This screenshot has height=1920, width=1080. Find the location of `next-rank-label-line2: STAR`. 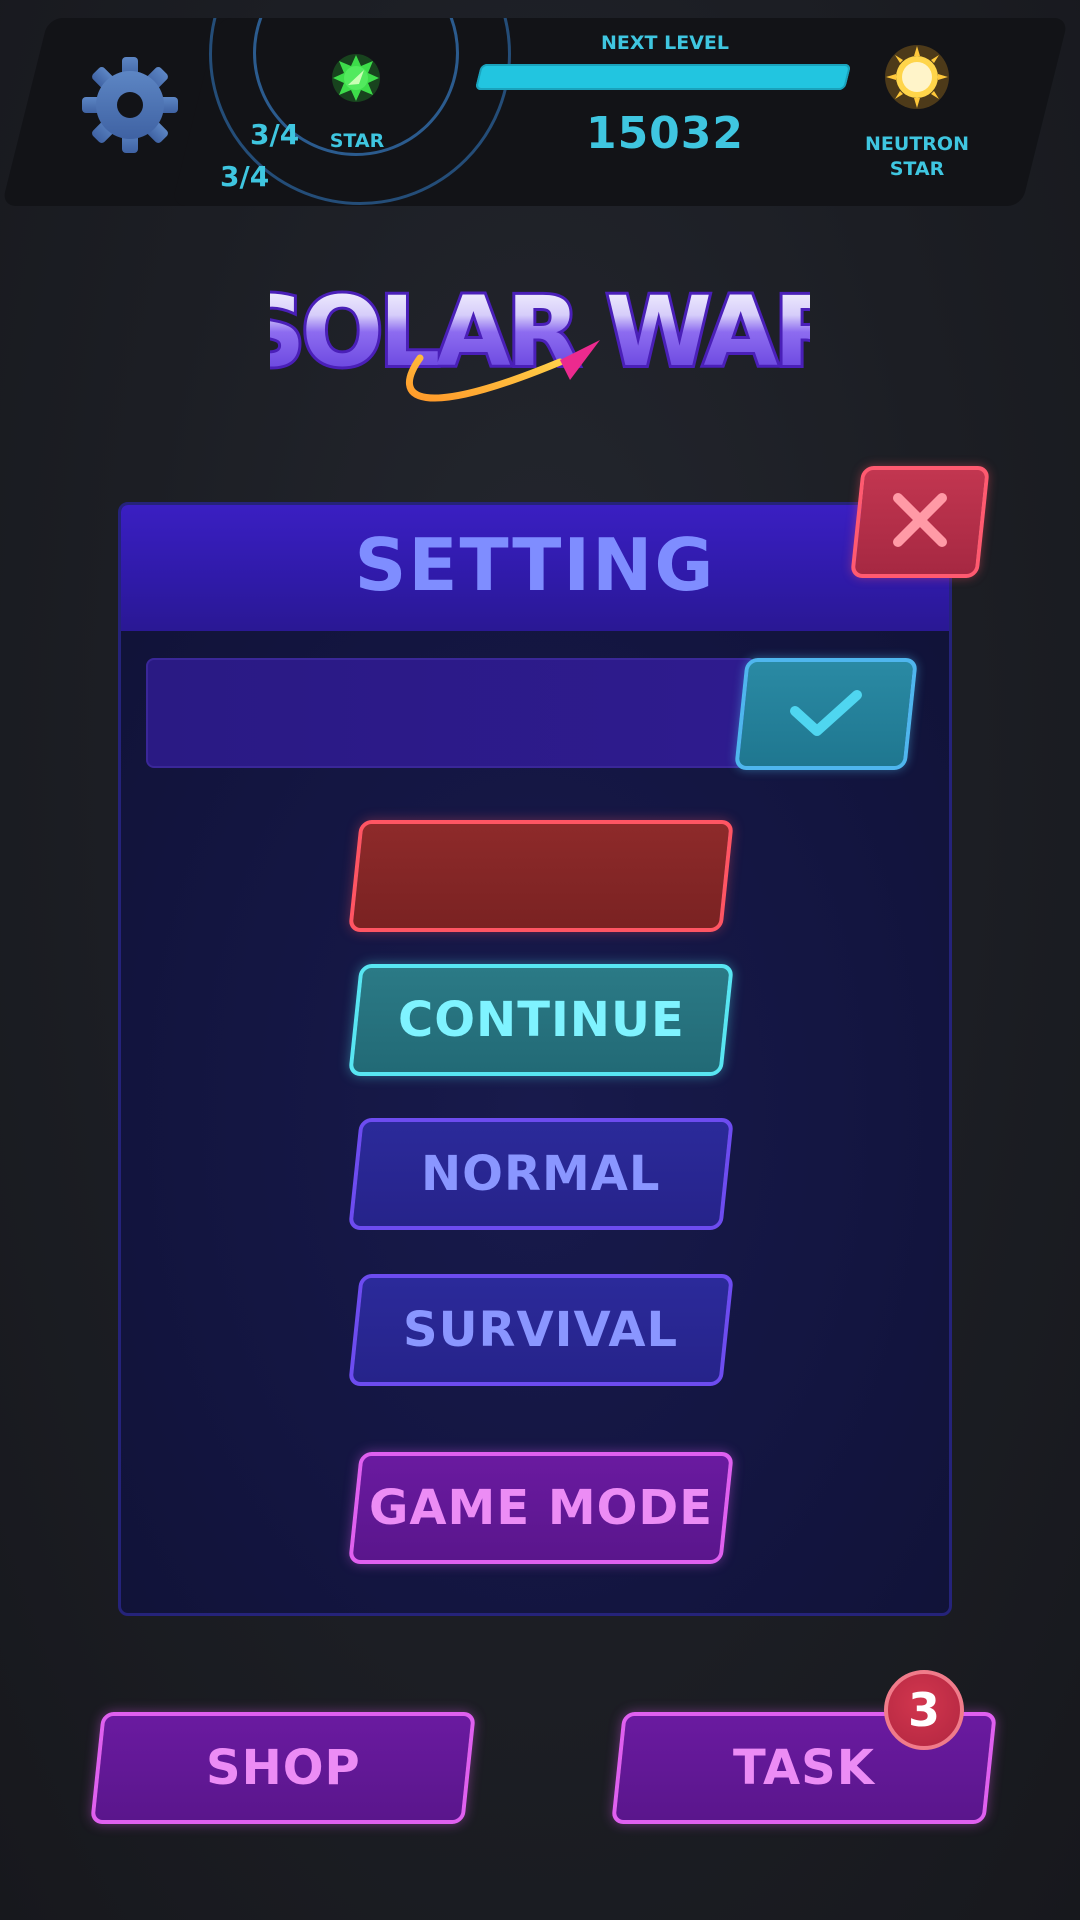

next-rank-label-line2: STAR is located at coordinates (917, 169).